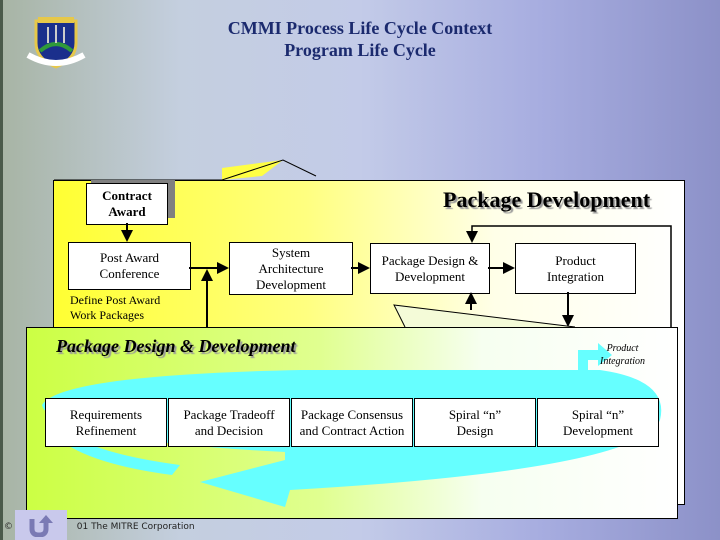 This screenshot has height=540, width=720. What do you see at coordinates (583, 374) in the screenshot?
I see `exit-arrow-shaft` at bounding box center [583, 374].